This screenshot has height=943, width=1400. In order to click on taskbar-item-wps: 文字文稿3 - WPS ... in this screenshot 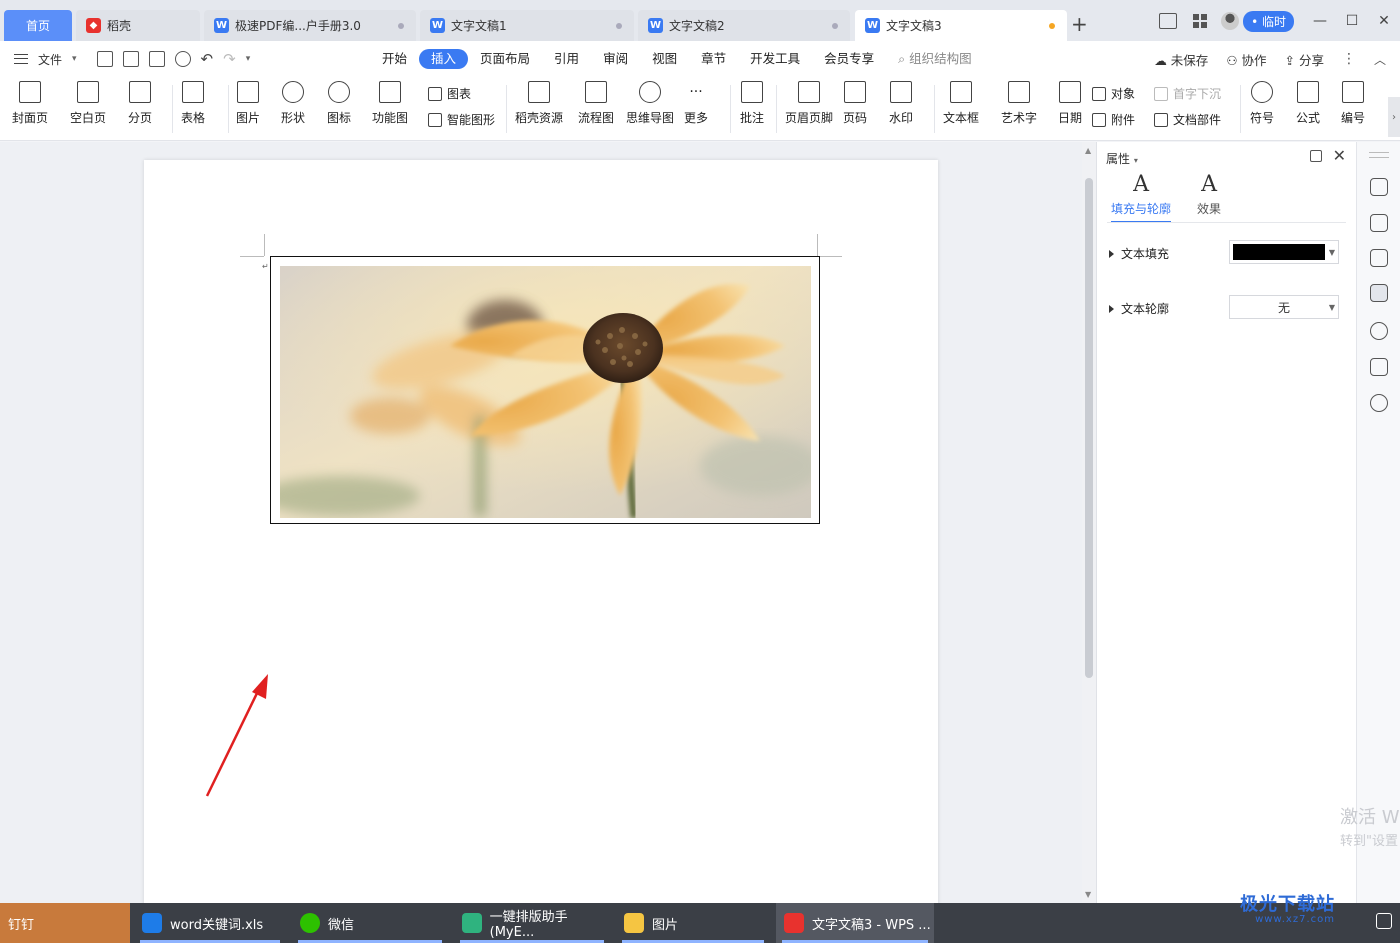, I will do `click(855, 923)`.